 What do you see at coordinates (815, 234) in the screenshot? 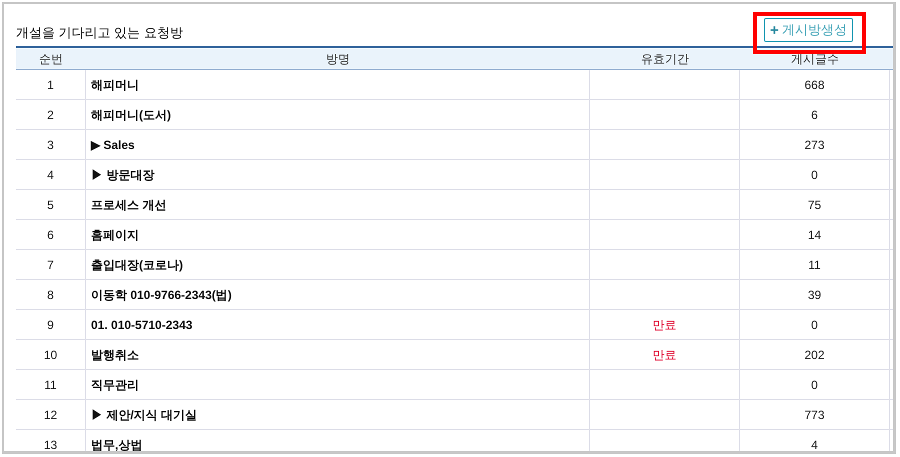
I see `table-cell: 14` at bounding box center [815, 234].